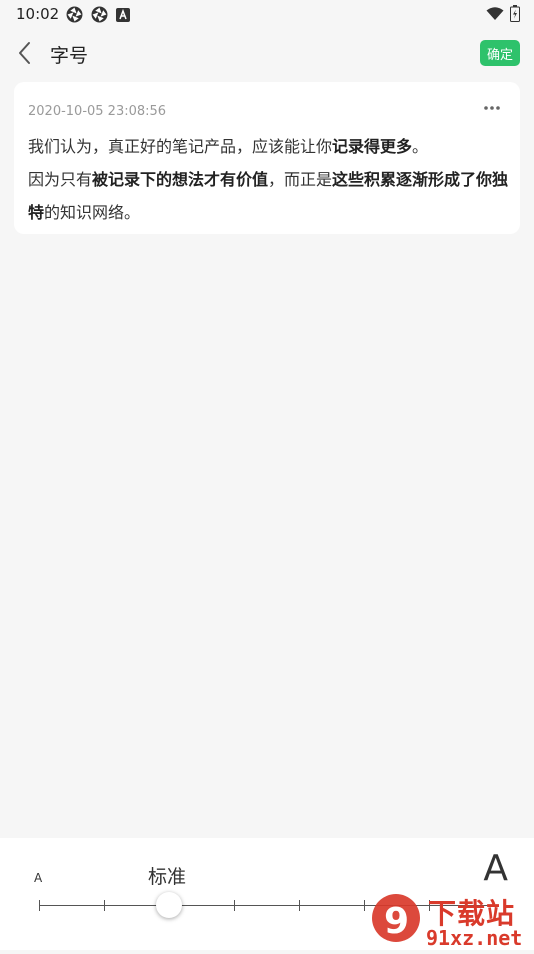 The image size is (534, 954). I want to click on note-timestamp: 2020-10-05 23:08:56, so click(97, 111).